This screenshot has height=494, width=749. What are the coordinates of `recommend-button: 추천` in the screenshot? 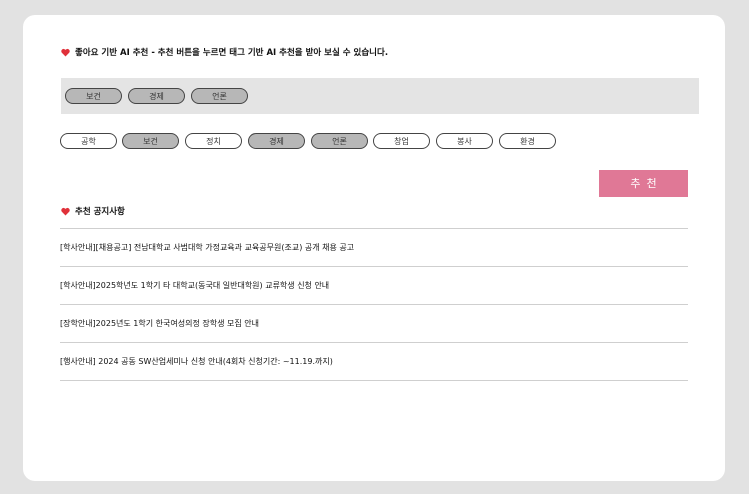 It's located at (643, 183).